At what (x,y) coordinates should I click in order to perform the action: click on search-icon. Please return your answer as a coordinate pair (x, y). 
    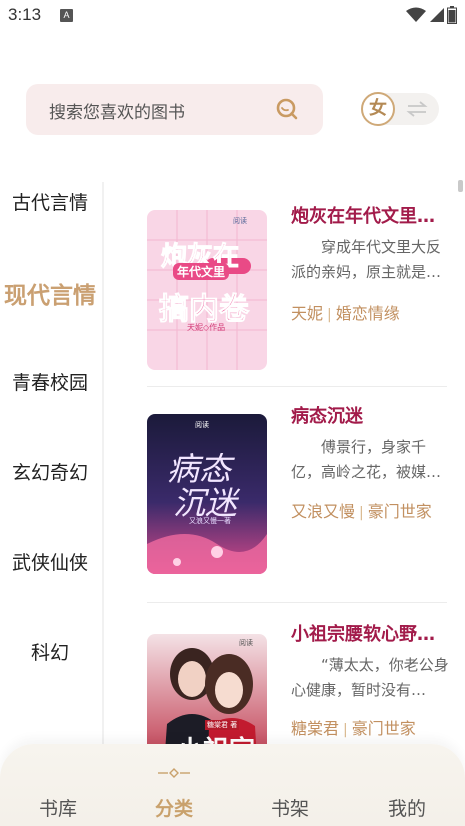
    Looking at the image, I should click on (287, 109).